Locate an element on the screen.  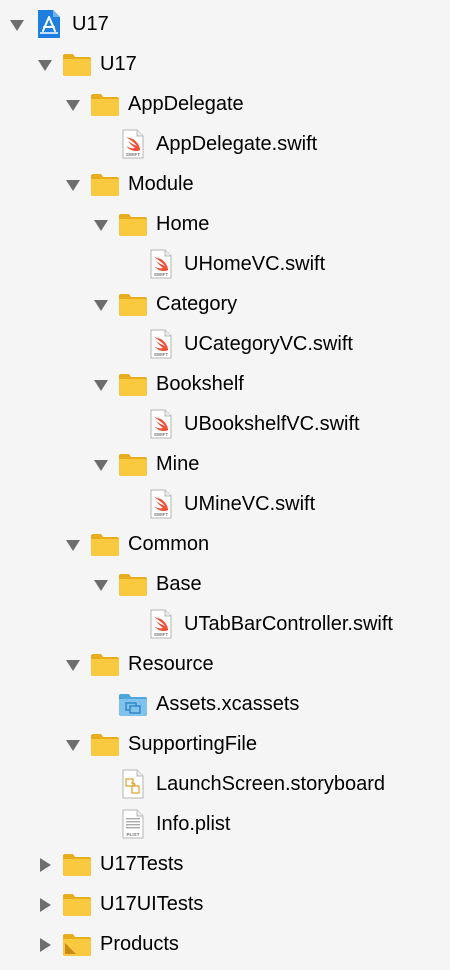
tree-item-label: UTabBarController.swift is located at coordinates (288, 624).